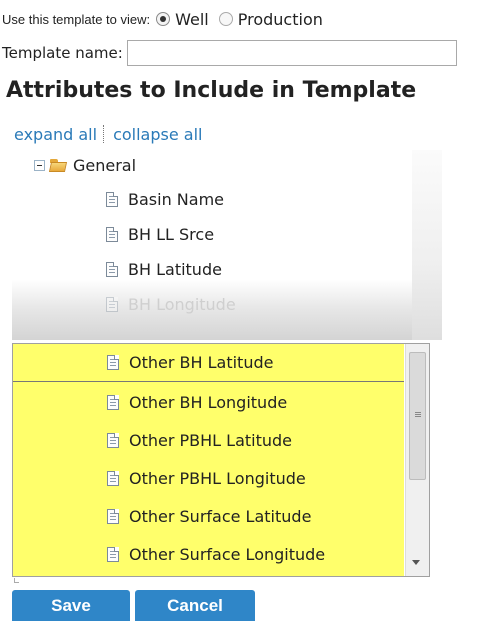 The image size is (492, 621). What do you see at coordinates (104, 134) in the screenshot?
I see `link-divider` at bounding box center [104, 134].